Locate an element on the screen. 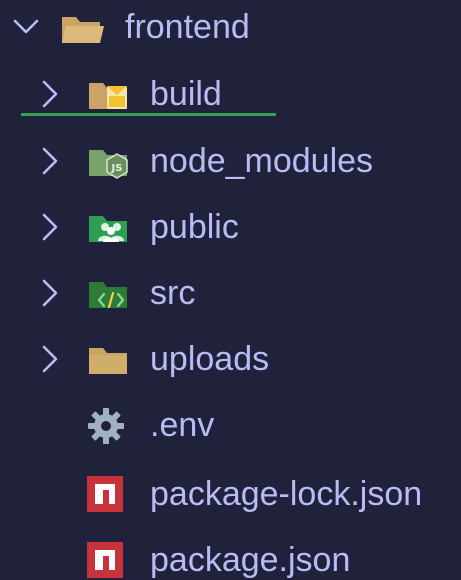 The height and width of the screenshot is (580, 461). folder-public-icon is located at coordinates (108, 229).